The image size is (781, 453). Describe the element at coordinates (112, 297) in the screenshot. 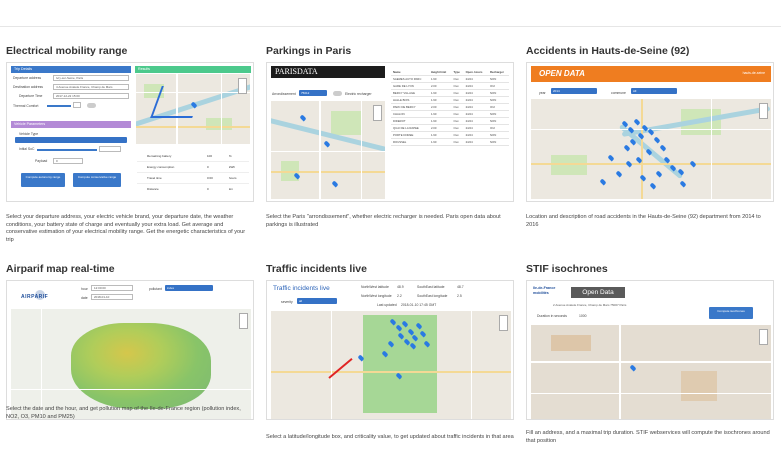

I see `date-input: 2018-01-10` at that location.